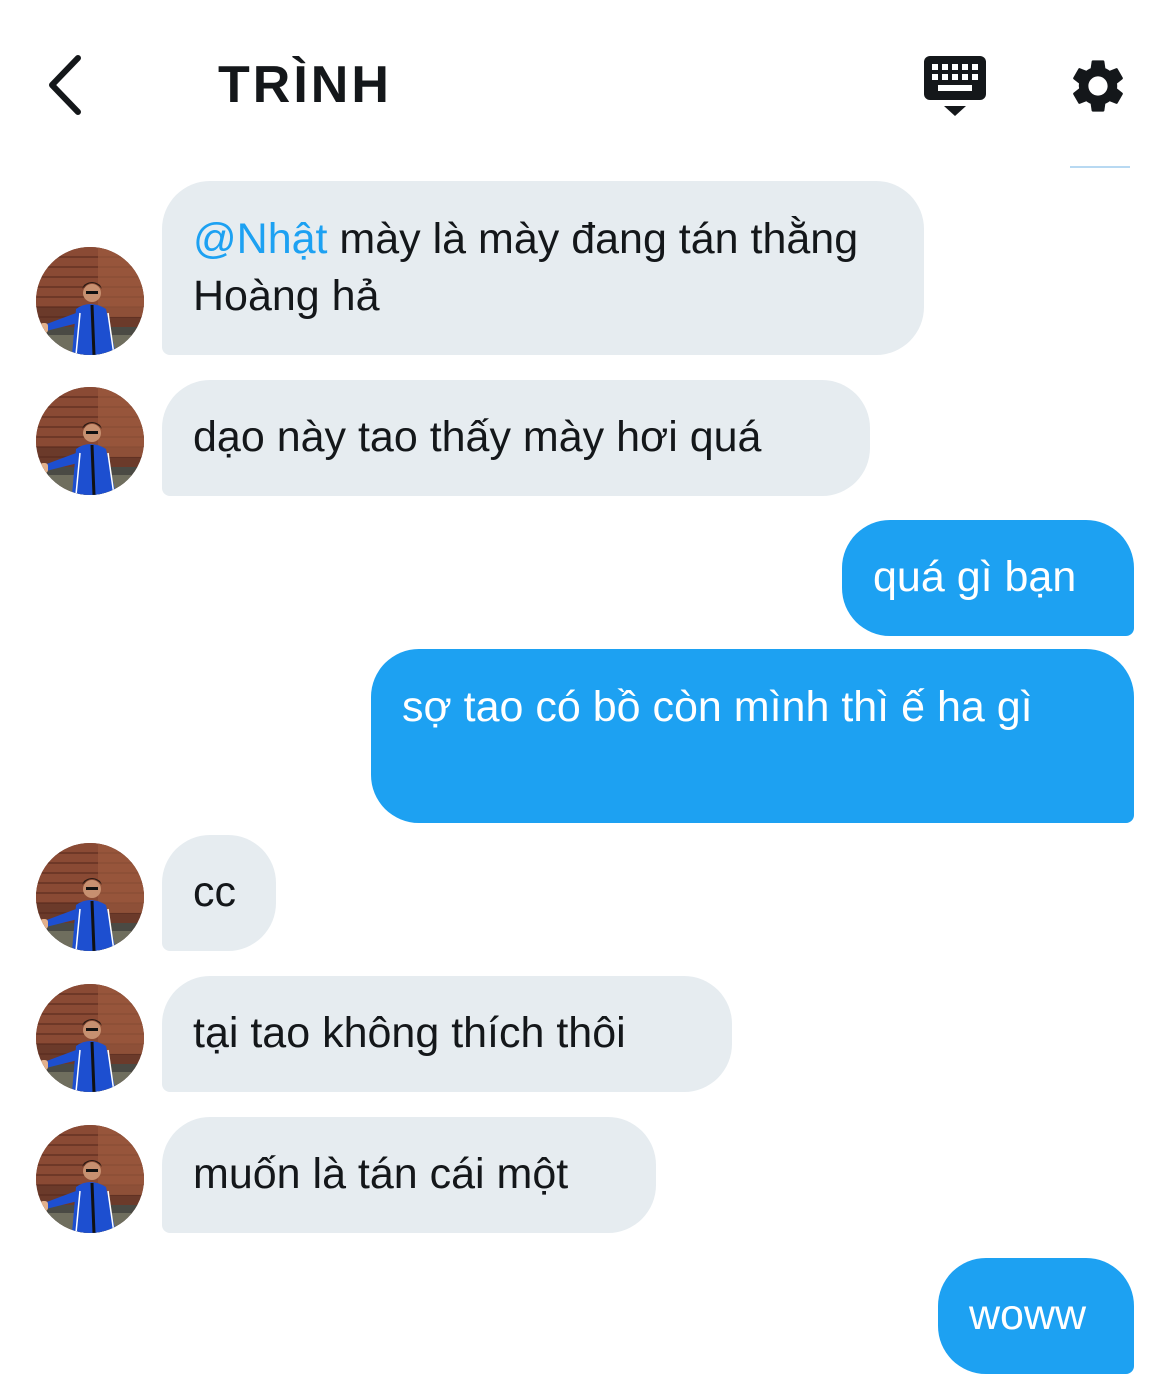 The height and width of the screenshot is (1374, 1170). What do you see at coordinates (214, 892) in the screenshot?
I see `message-text: cc` at bounding box center [214, 892].